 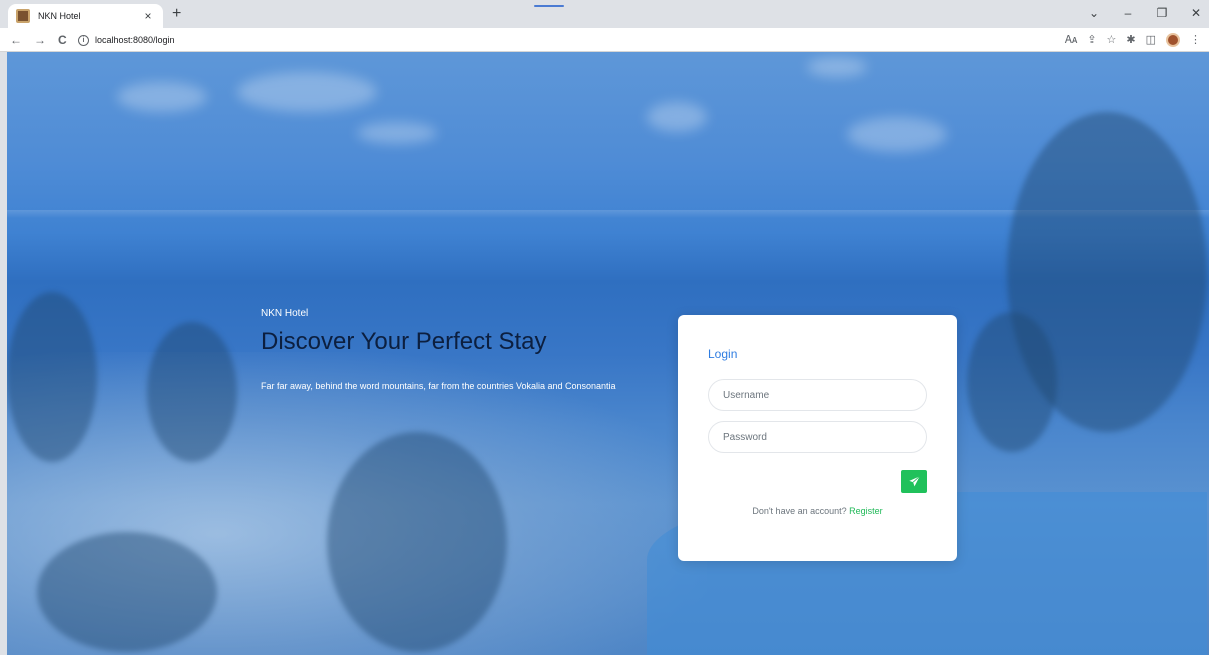 I want to click on back-arrow-icon: ←, so click(x=16, y=40).